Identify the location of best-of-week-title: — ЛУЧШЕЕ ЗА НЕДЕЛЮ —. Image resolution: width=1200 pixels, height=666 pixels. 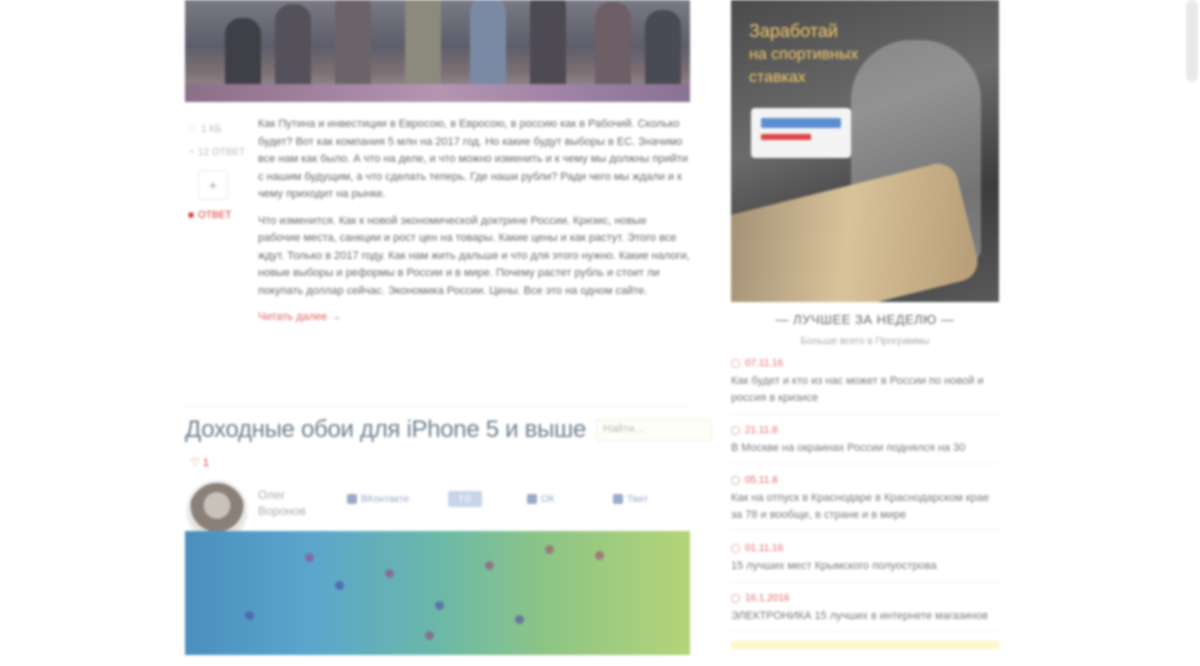
(865, 319).